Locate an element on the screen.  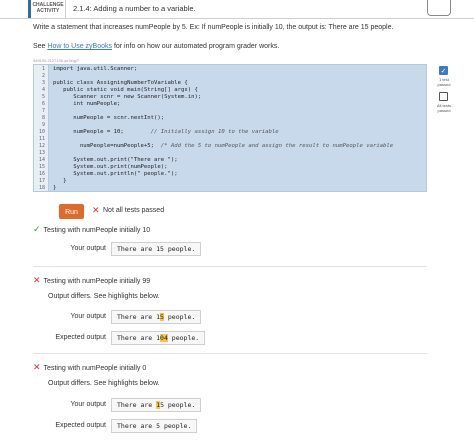
code-text: public static void main(String[] args) { is located at coordinates (125, 90).